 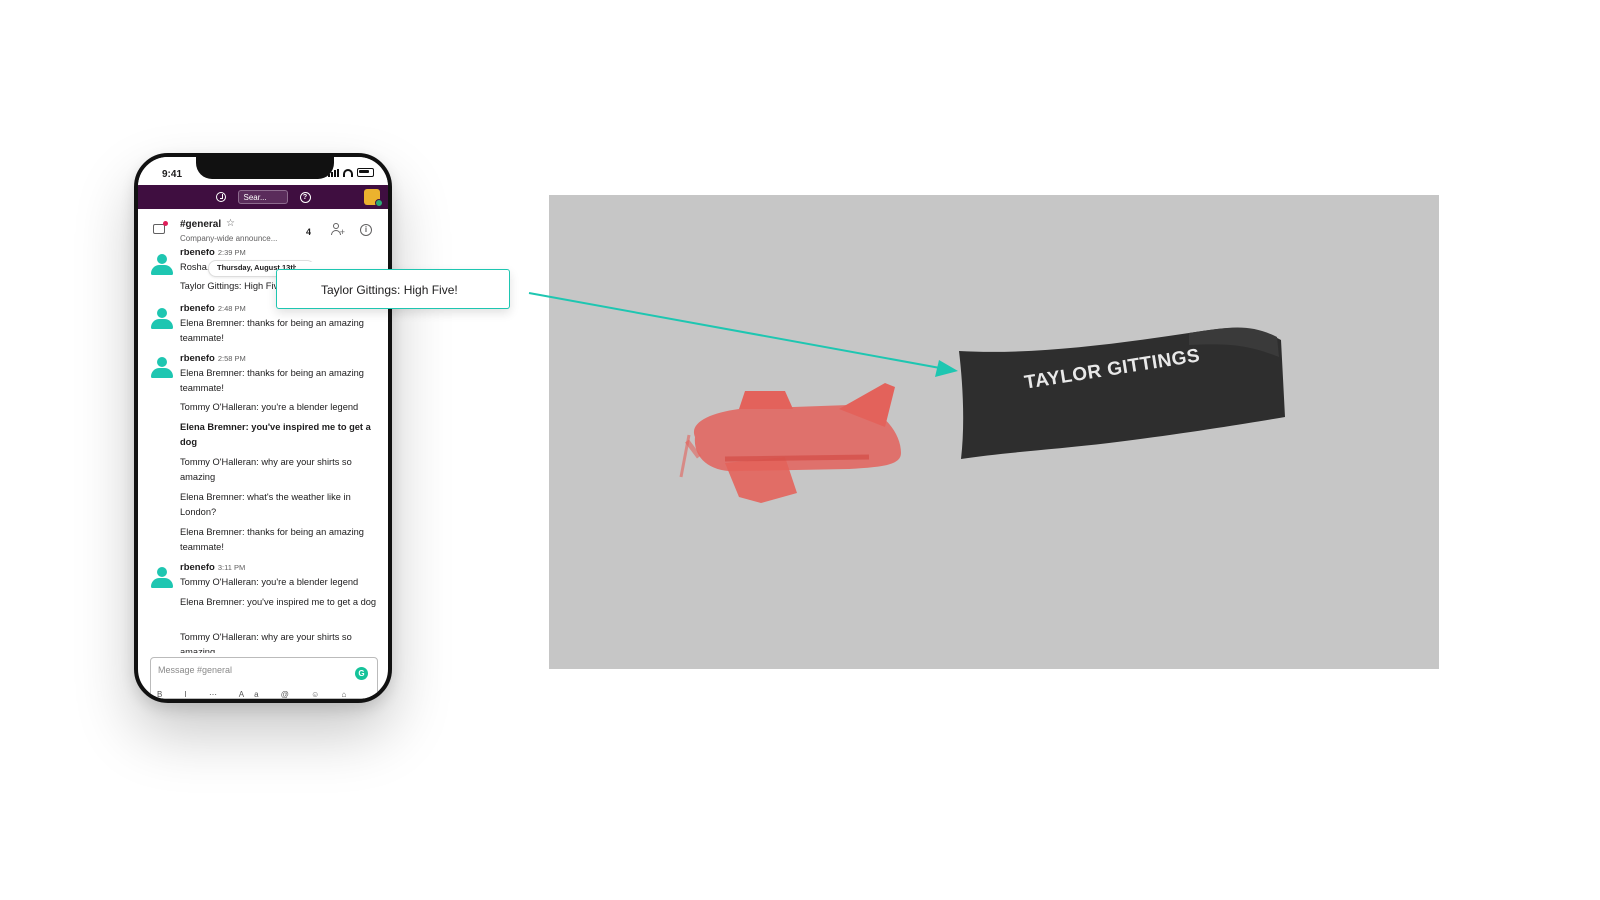 What do you see at coordinates (338, 230) in the screenshot?
I see `add-user-icon: +` at bounding box center [338, 230].